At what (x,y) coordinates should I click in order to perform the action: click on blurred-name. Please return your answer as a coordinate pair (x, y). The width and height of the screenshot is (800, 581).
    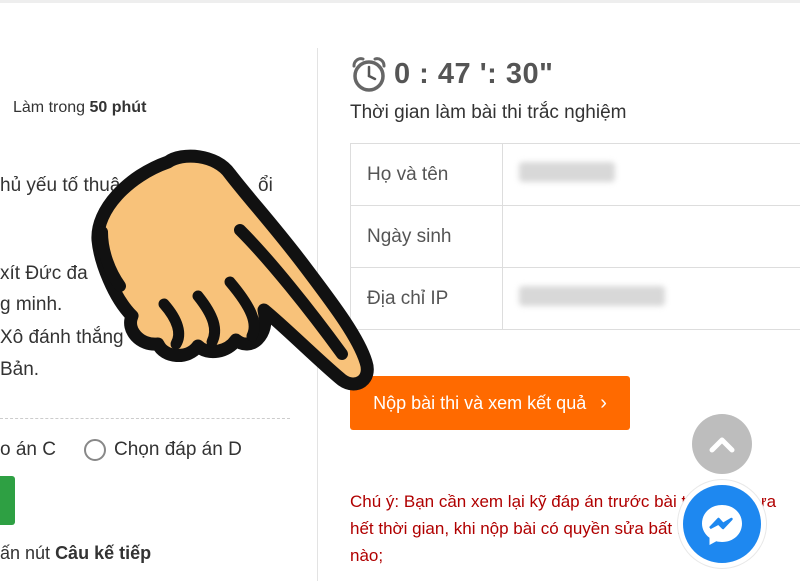
    Looking at the image, I should click on (567, 171).